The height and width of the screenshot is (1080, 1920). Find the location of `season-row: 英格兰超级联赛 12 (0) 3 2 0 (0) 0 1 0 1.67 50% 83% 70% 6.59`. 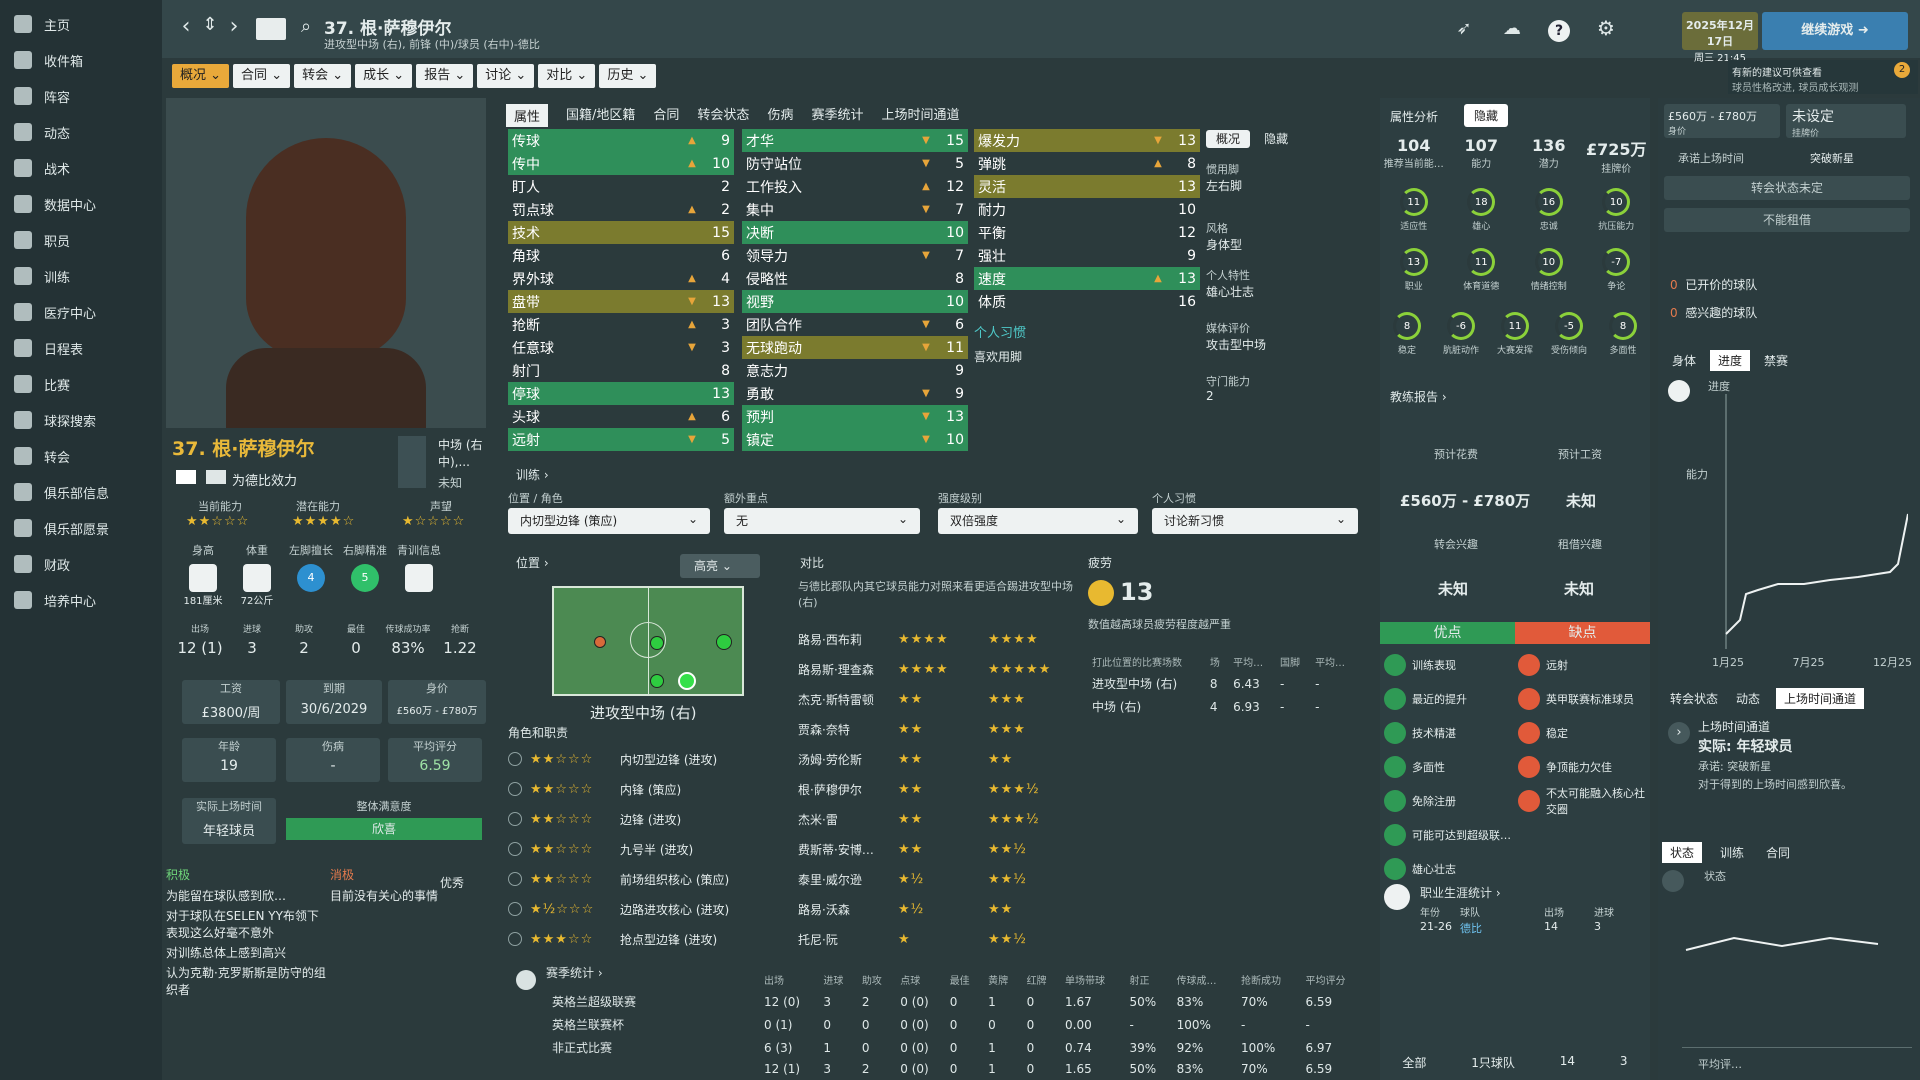

season-row: 英格兰超级联赛 12 (0) 3 2 0 (0) 0 1 0 1.67 50% 83% 70% 6.59 is located at coordinates (956, 1001).